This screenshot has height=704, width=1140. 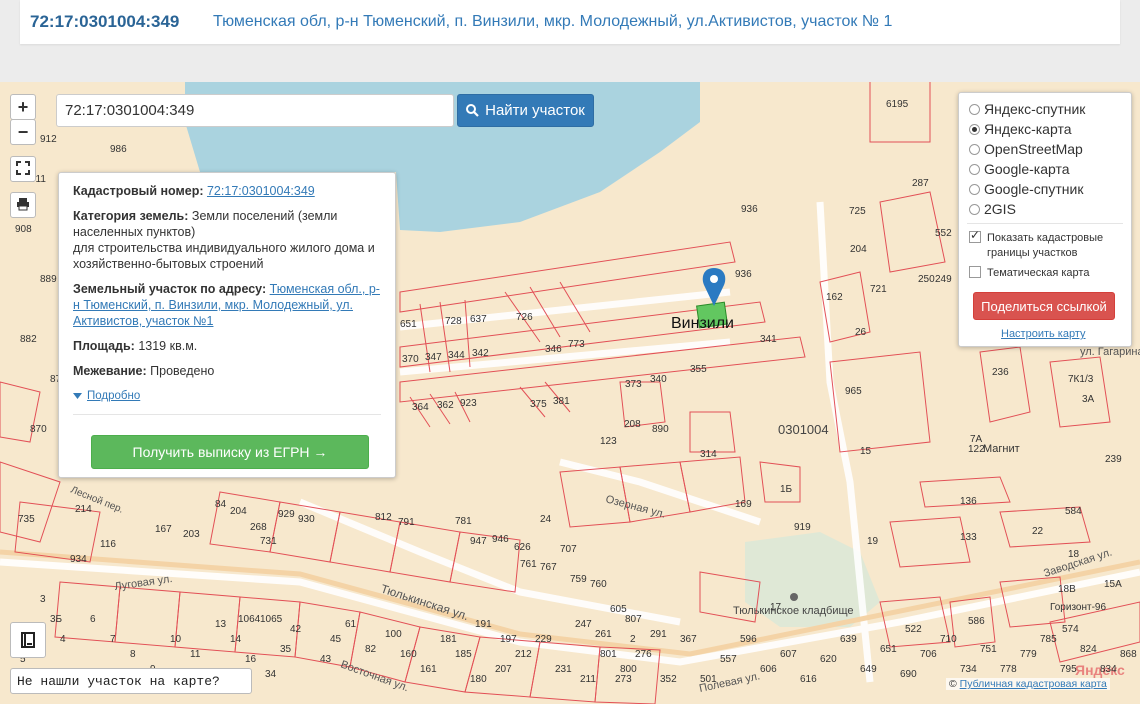 What do you see at coordinates (943, 233) in the screenshot?
I see `parcel-number-label: 552` at bounding box center [943, 233].